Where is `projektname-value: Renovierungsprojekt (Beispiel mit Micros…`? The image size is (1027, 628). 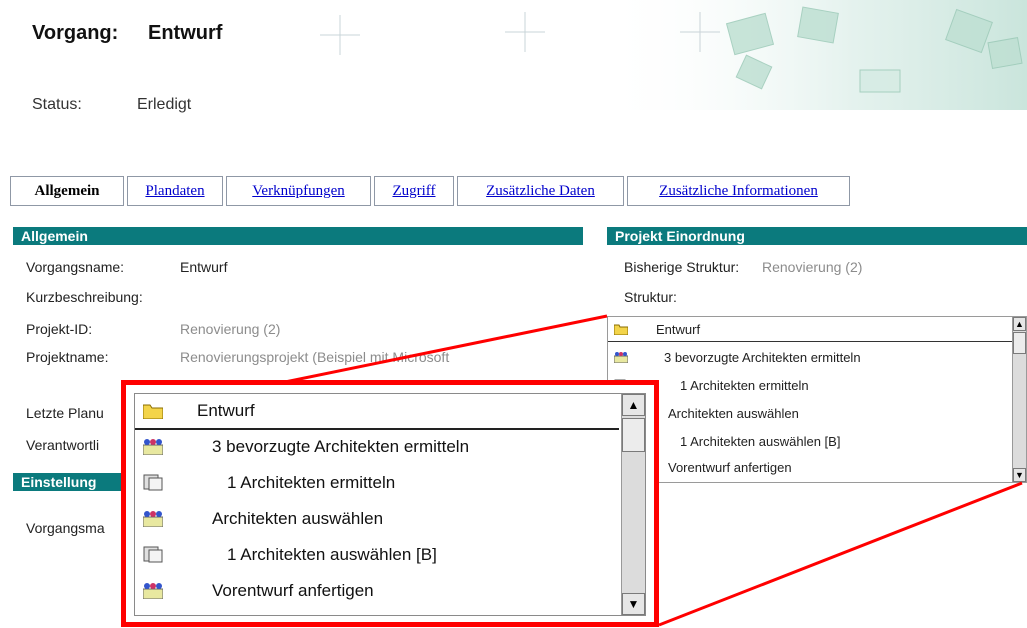 projektname-value: Renovierungsprojekt (Beispiel mit Micros… is located at coordinates (315, 357).